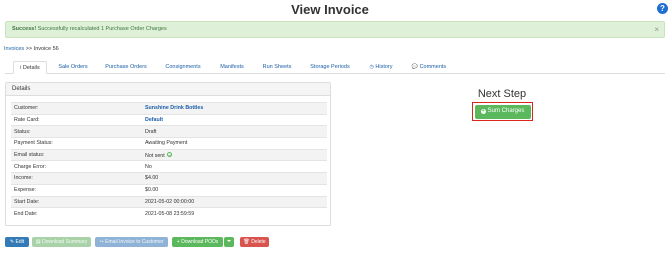 The image size is (670, 258). Describe the element at coordinates (234, 166) in the screenshot. I see `row-value: No` at that location.